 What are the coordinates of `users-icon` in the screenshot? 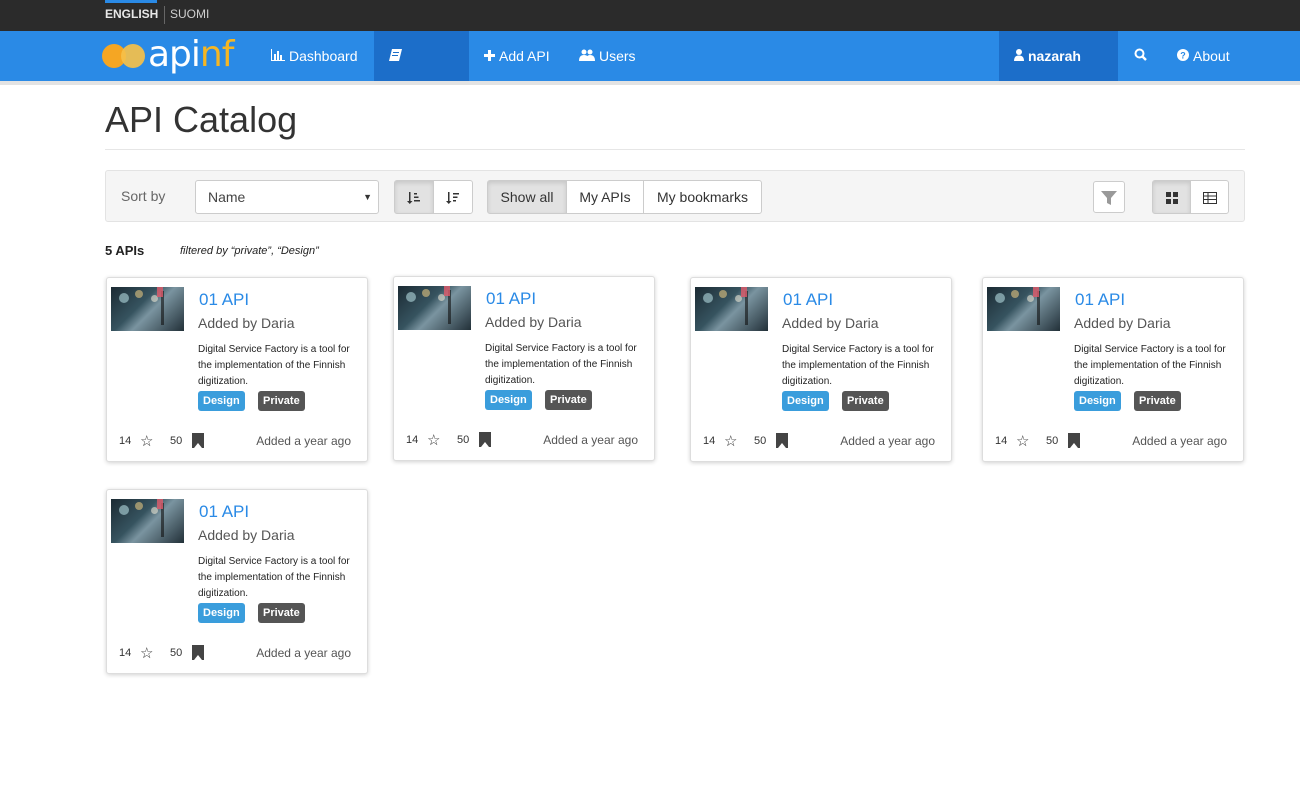 It's located at (587, 57).